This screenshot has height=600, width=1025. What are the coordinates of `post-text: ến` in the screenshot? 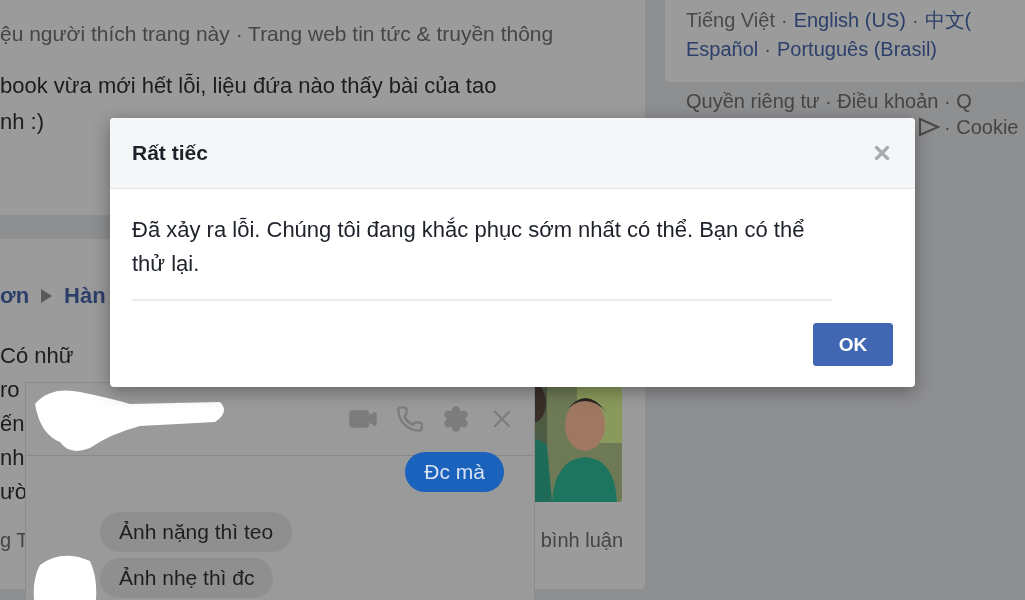 It's located at (13, 424).